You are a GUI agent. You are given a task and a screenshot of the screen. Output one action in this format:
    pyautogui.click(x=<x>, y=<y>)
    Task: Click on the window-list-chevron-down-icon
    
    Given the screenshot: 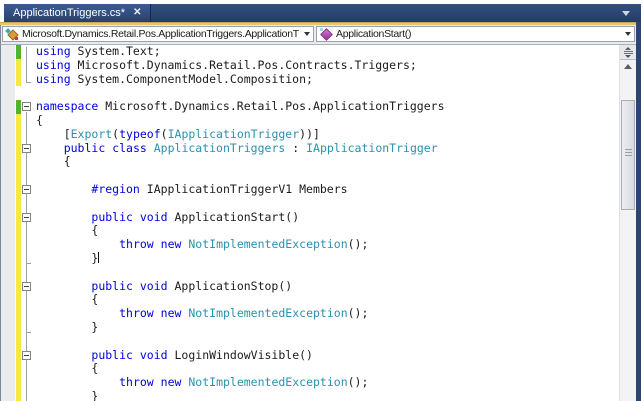 What is the action you would take?
    pyautogui.click(x=626, y=13)
    